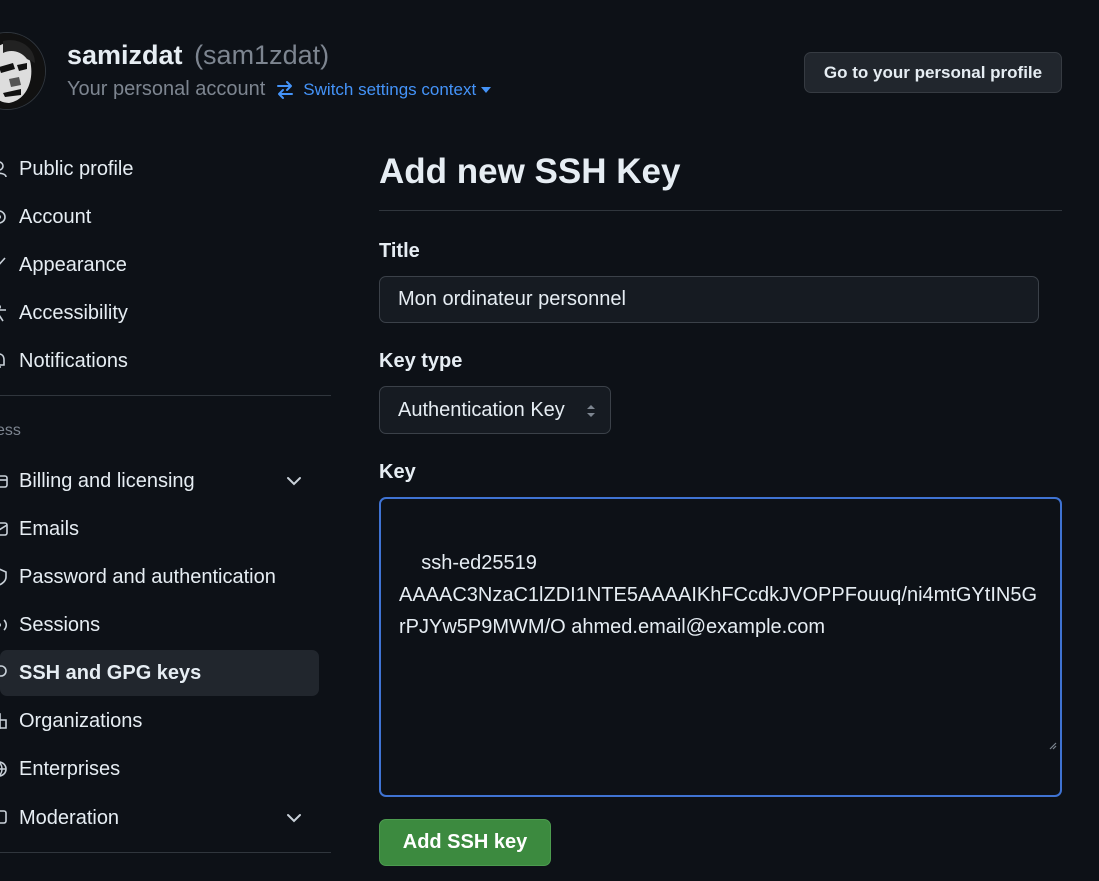 The image size is (1099, 881). I want to click on sidebar-item-emails: Emails, so click(159, 529).